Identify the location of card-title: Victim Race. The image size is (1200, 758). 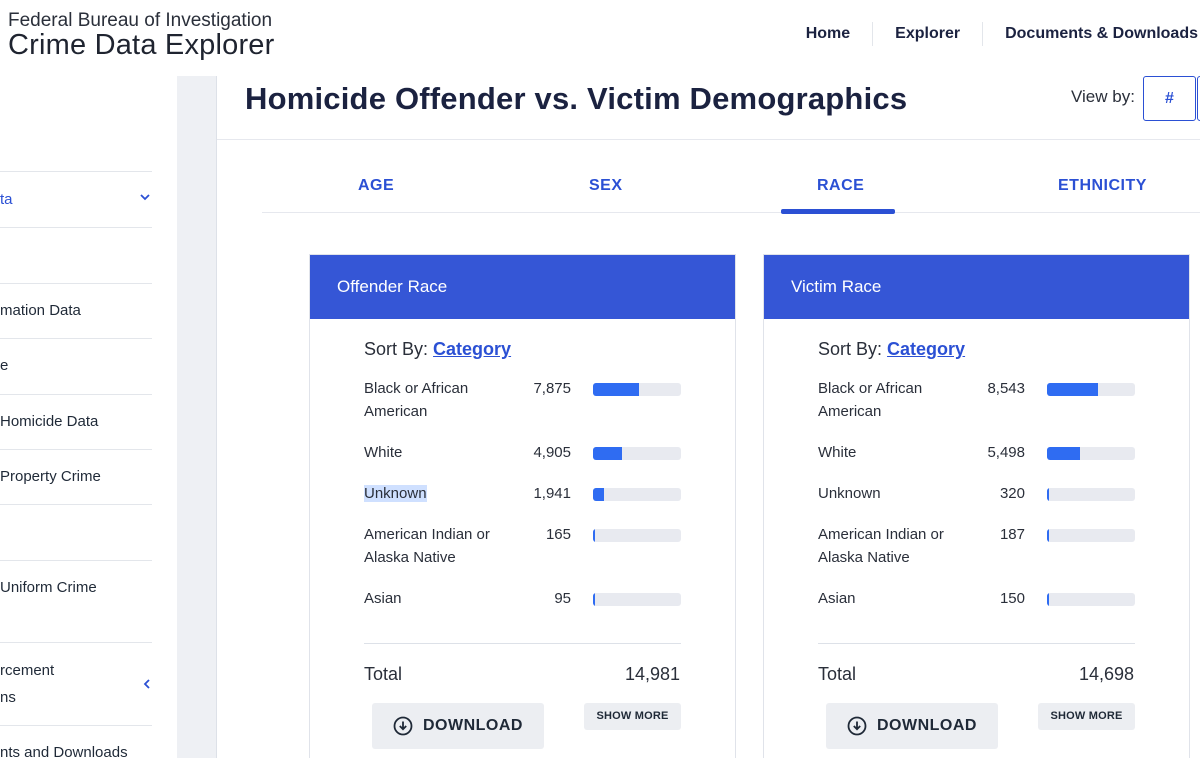
(836, 286).